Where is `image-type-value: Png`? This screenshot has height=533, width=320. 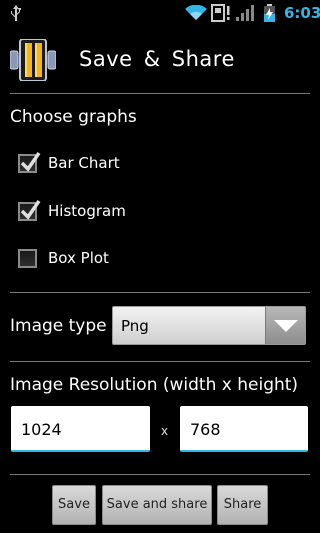 image-type-value: Png is located at coordinates (135, 326).